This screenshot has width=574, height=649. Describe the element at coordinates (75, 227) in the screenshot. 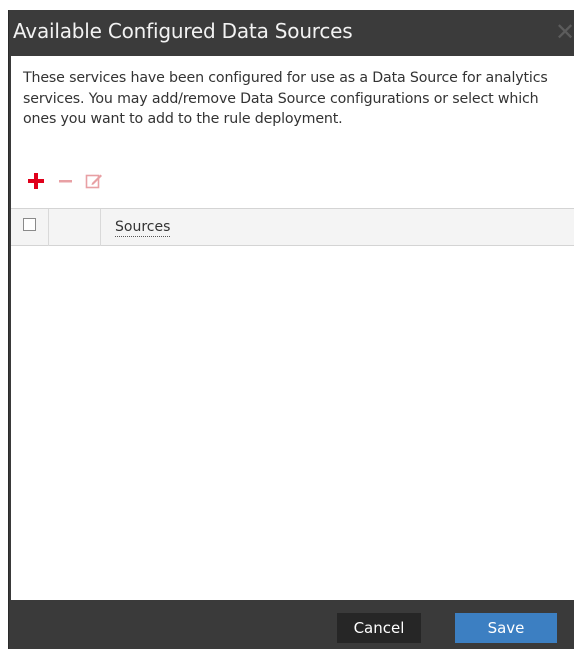

I see `status-column-header` at that location.